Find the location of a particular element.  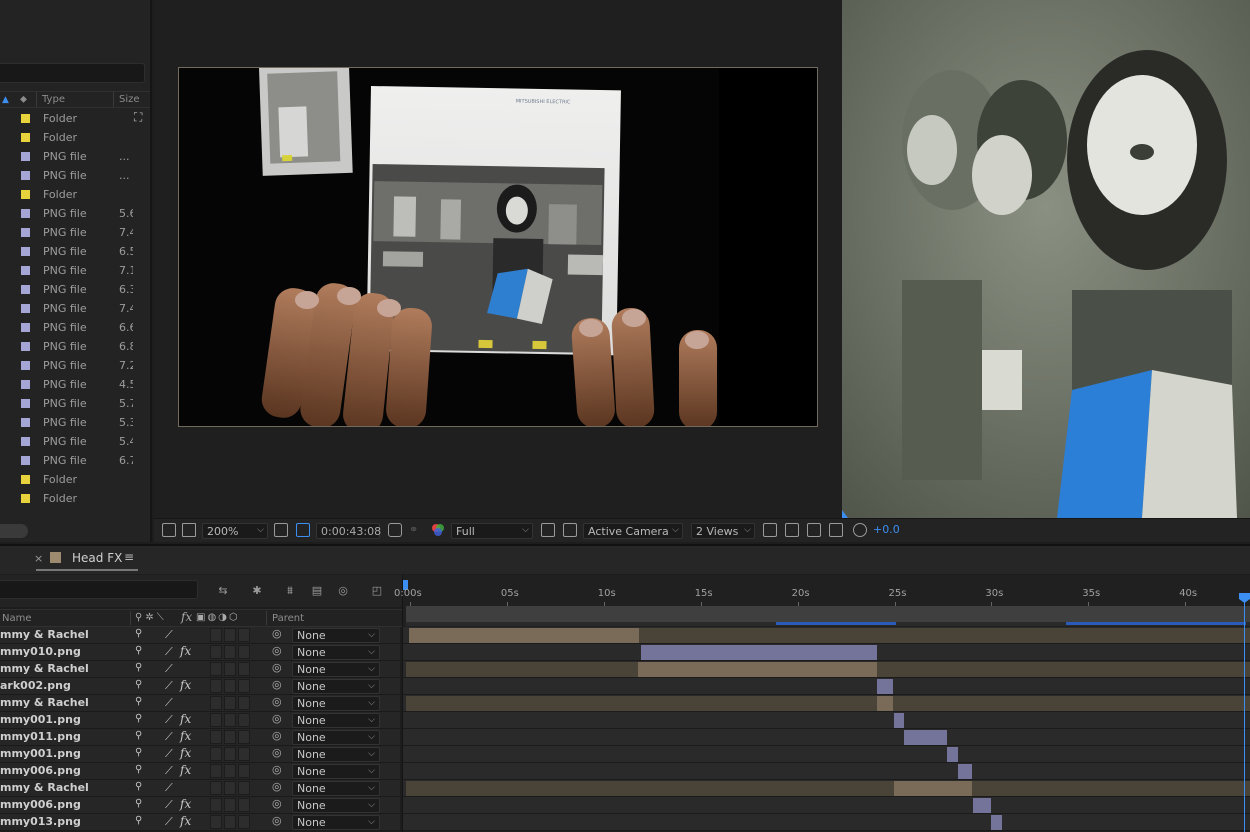

project-item-row: PNG file 6.5 is located at coordinates (67, 251).